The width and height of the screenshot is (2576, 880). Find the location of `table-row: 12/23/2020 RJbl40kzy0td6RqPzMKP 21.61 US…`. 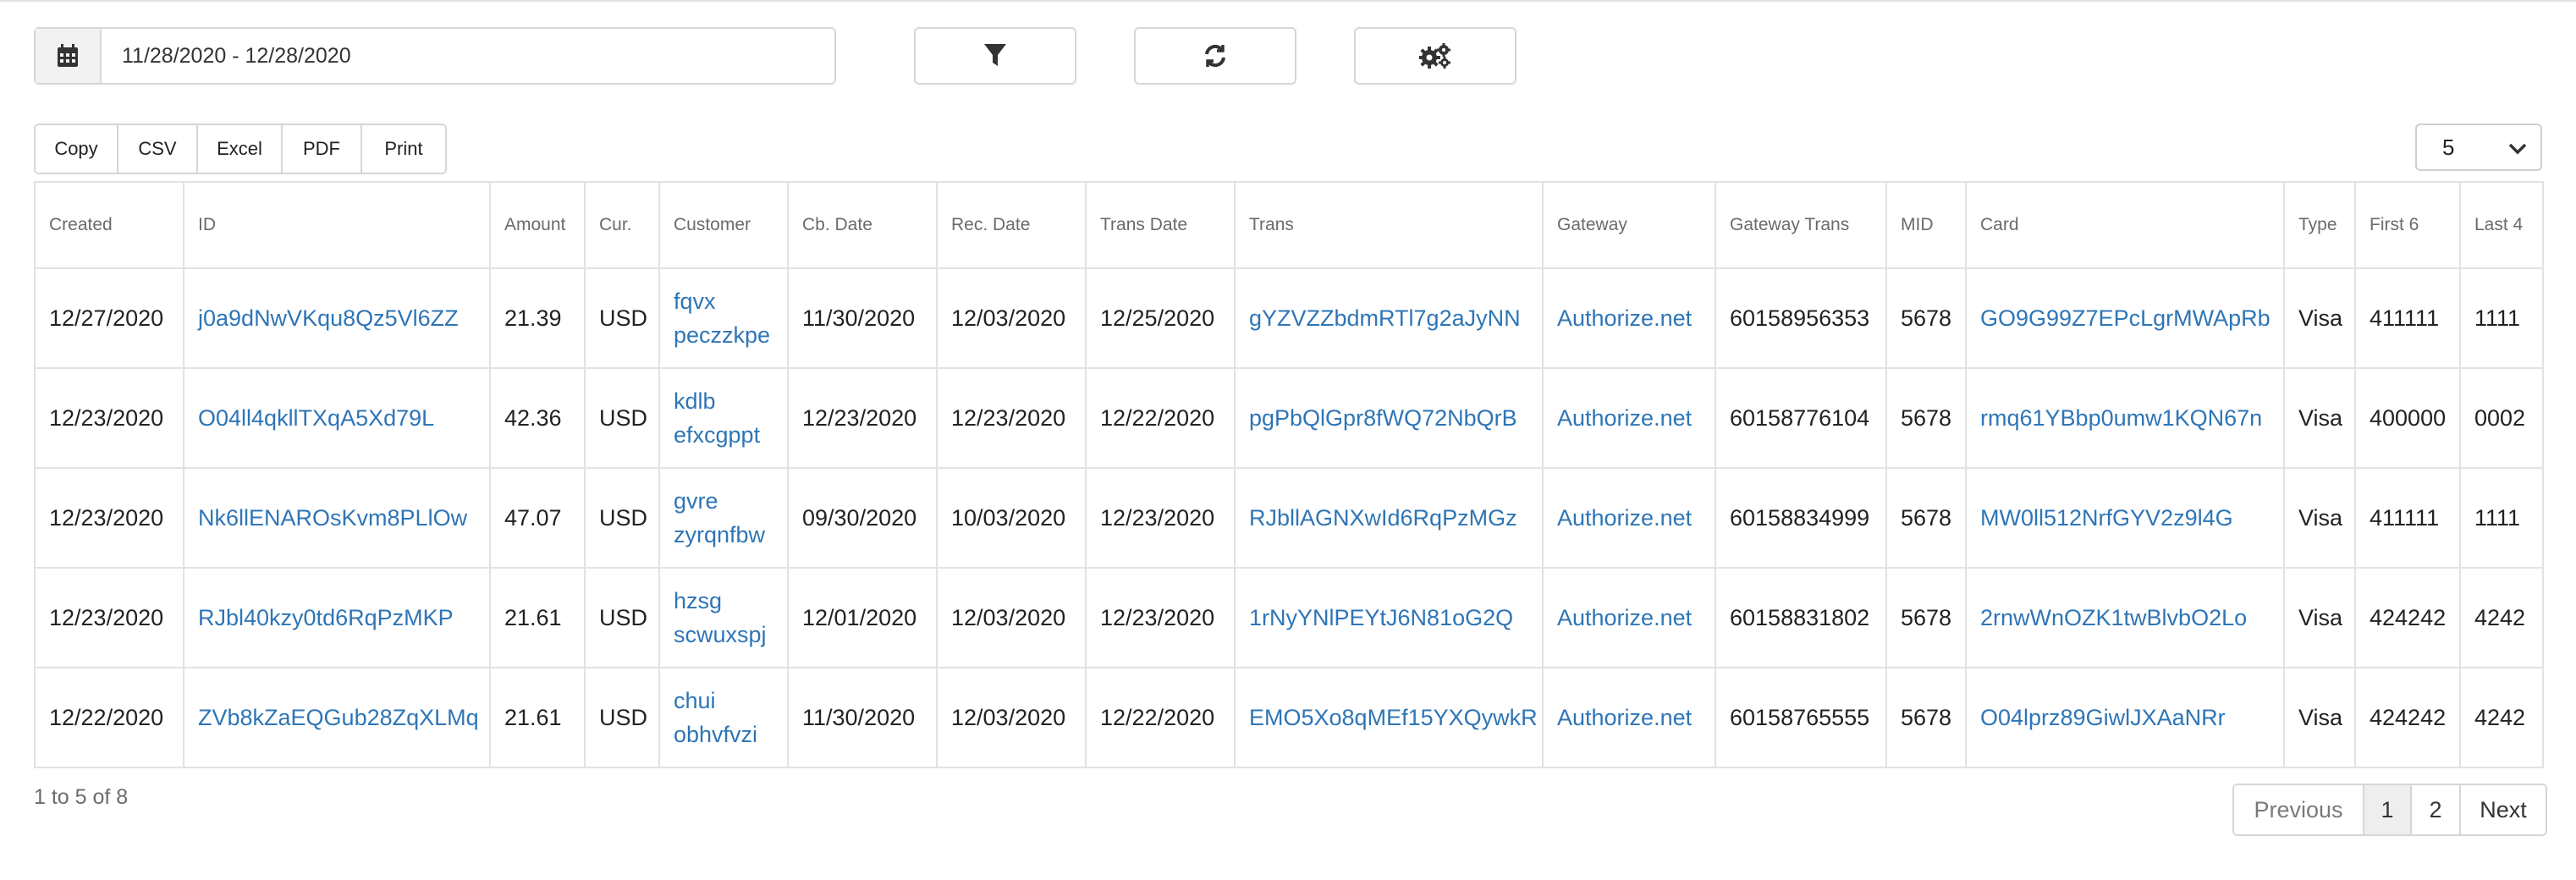

table-row: 12/23/2020 RJbl40kzy0td6RqPzMKP 21.61 US… is located at coordinates (1289, 618).